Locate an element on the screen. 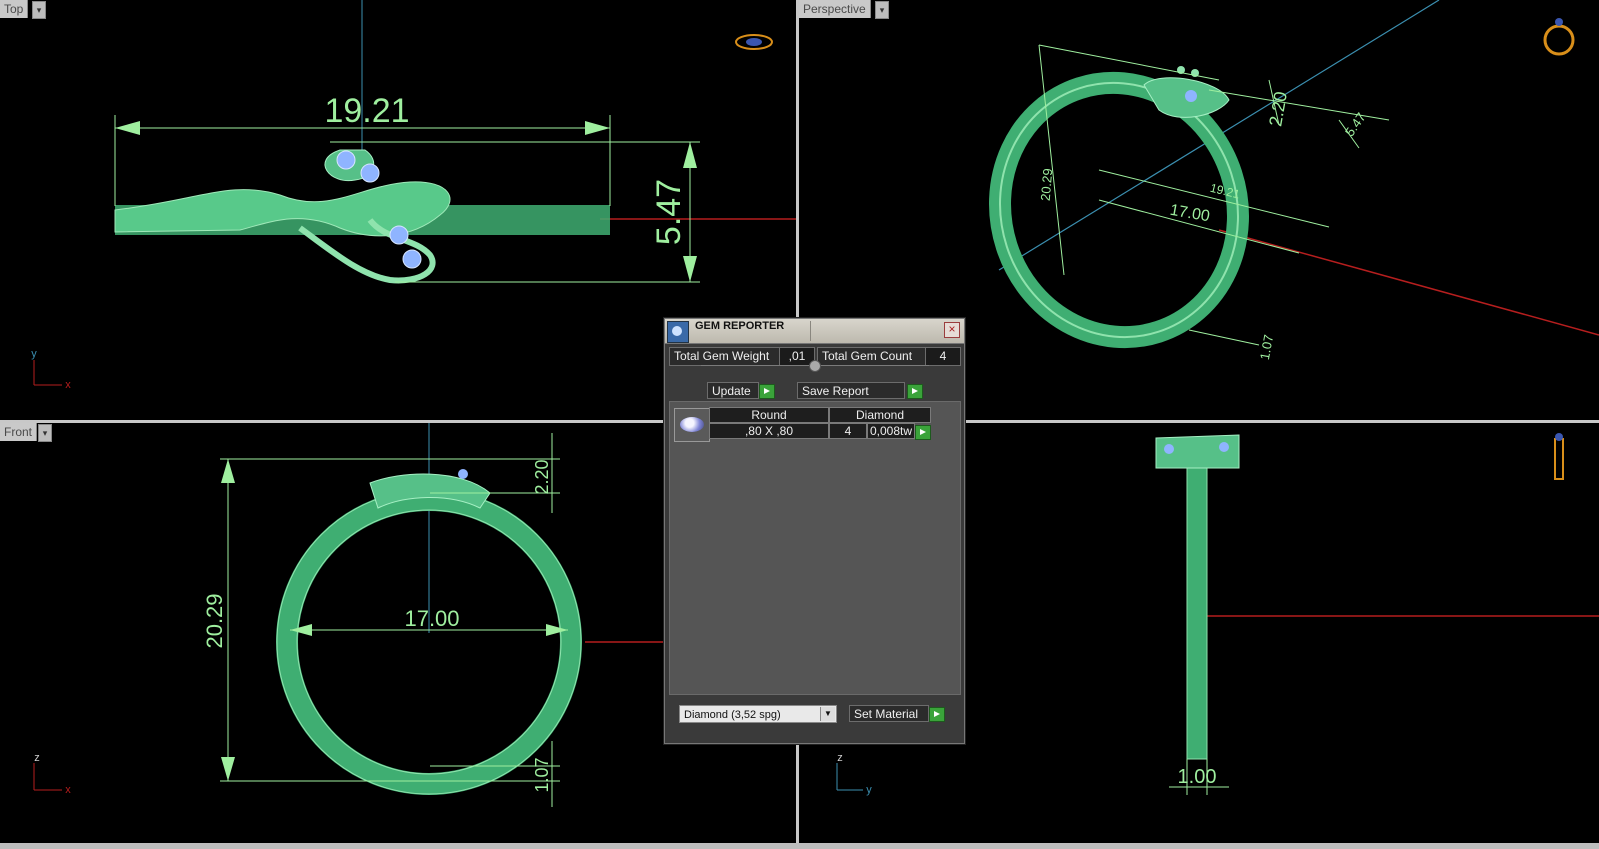 The height and width of the screenshot is (849, 1599). dim-length-top: 19.21 is located at coordinates (366, 111).